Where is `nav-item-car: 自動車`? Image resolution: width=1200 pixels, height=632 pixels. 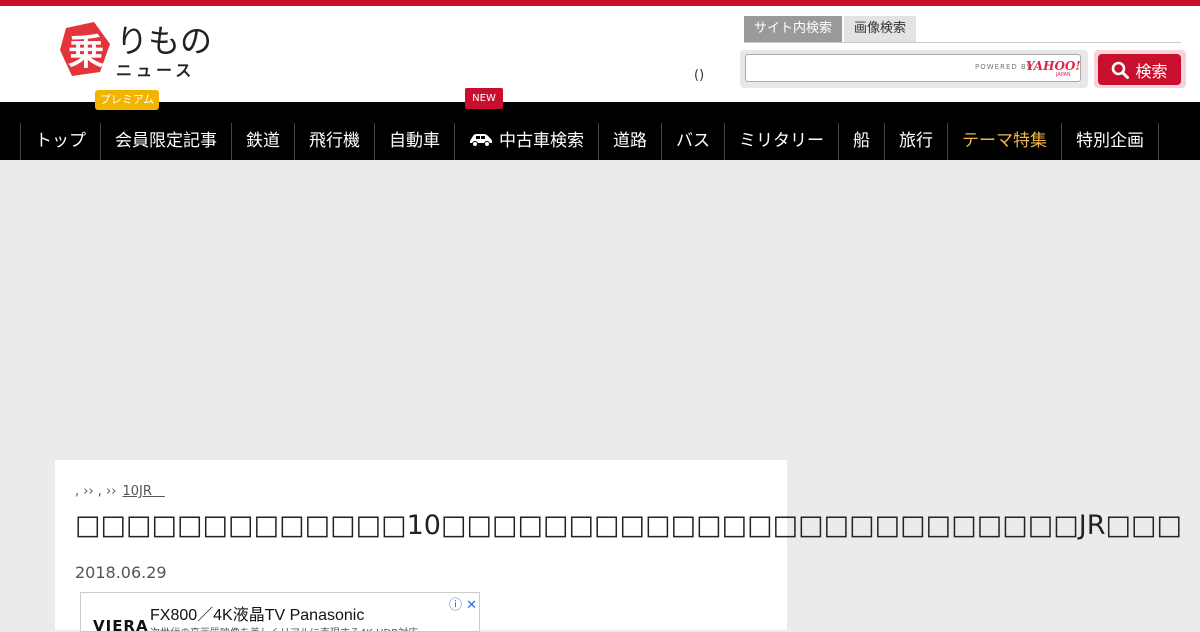
nav-item-car: 自動車 is located at coordinates (415, 141).